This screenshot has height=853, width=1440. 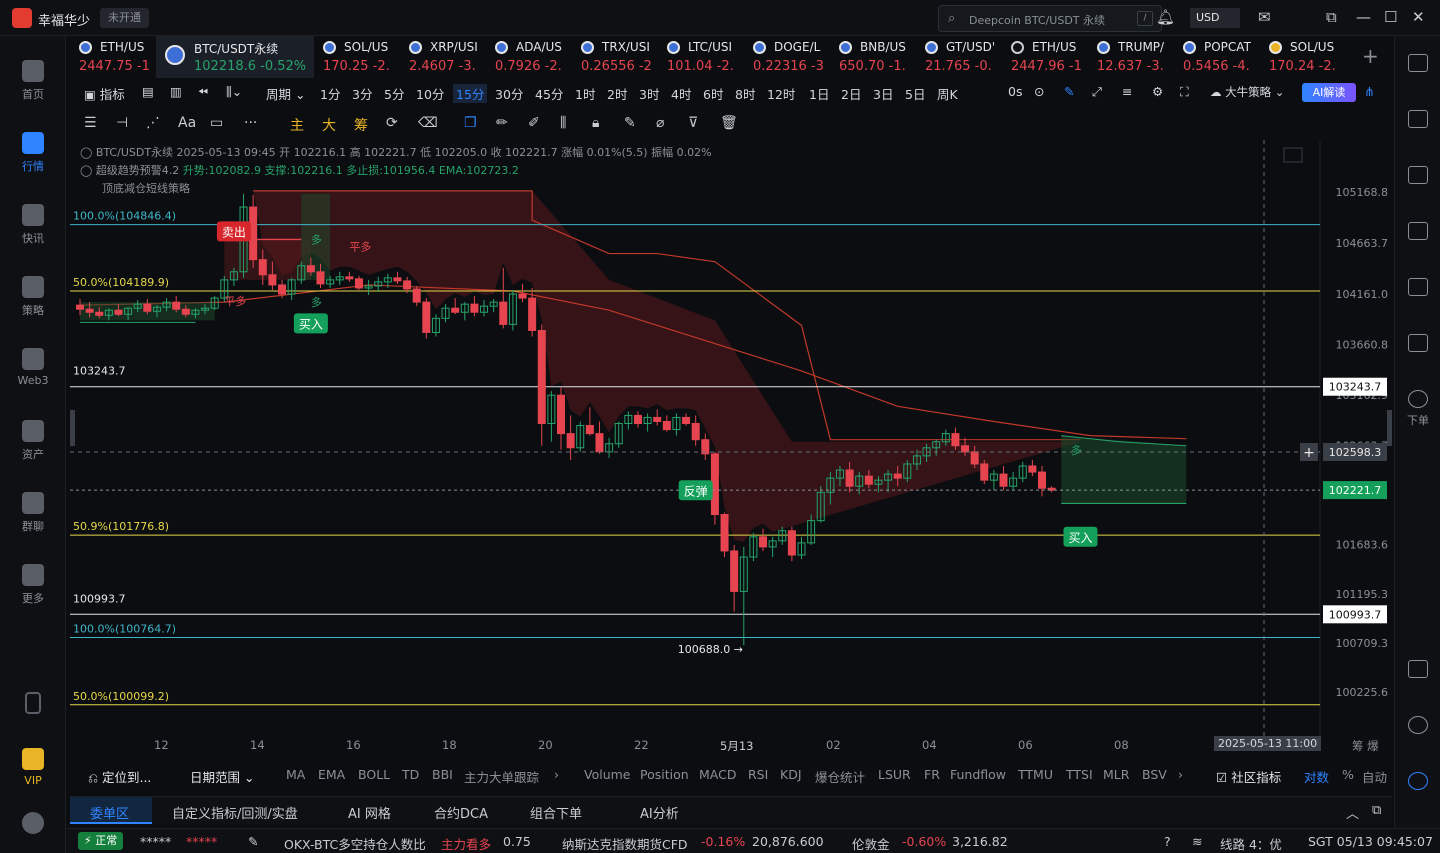 What do you see at coordinates (33, 367) in the screenshot?
I see `sidebar-item-web3: Web3` at bounding box center [33, 367].